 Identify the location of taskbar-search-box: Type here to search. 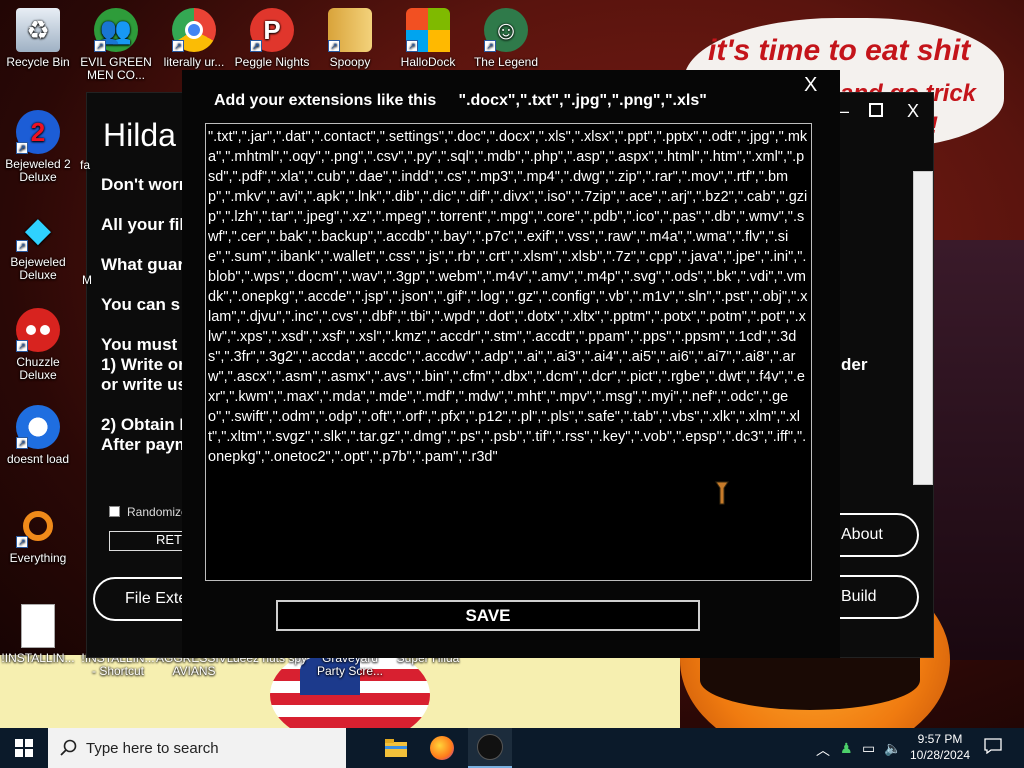
(197, 748).